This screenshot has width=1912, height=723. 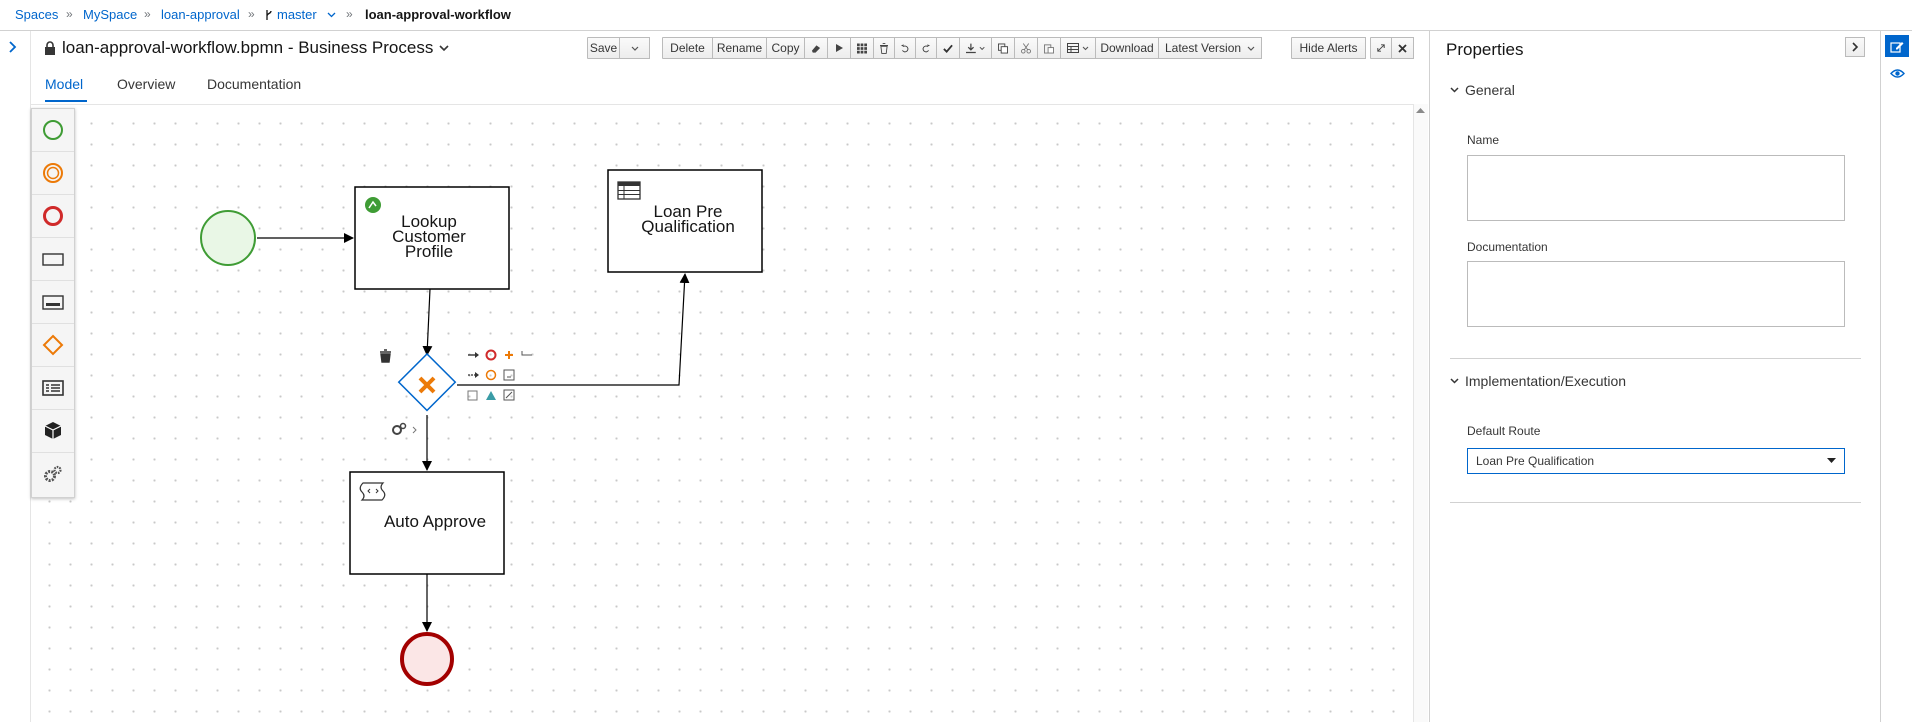 I want to click on flow-lookup-to-gateway, so click(x=427, y=322).